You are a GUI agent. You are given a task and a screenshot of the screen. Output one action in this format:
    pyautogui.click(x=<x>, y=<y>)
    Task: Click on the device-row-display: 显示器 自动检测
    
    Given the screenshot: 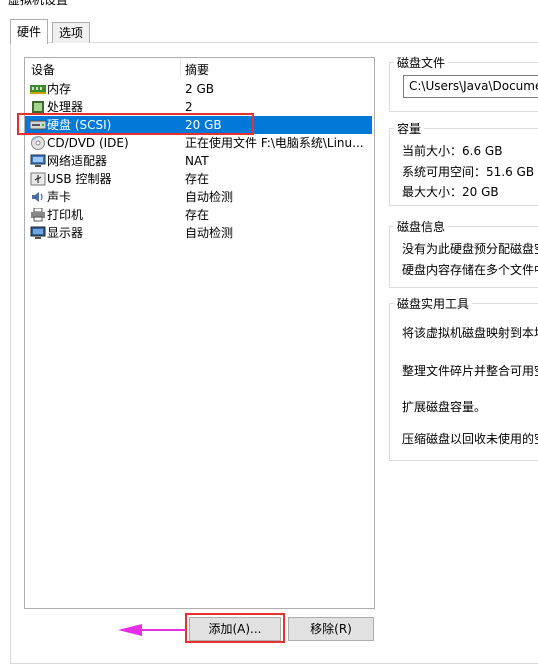 What is the action you would take?
    pyautogui.click(x=198, y=233)
    